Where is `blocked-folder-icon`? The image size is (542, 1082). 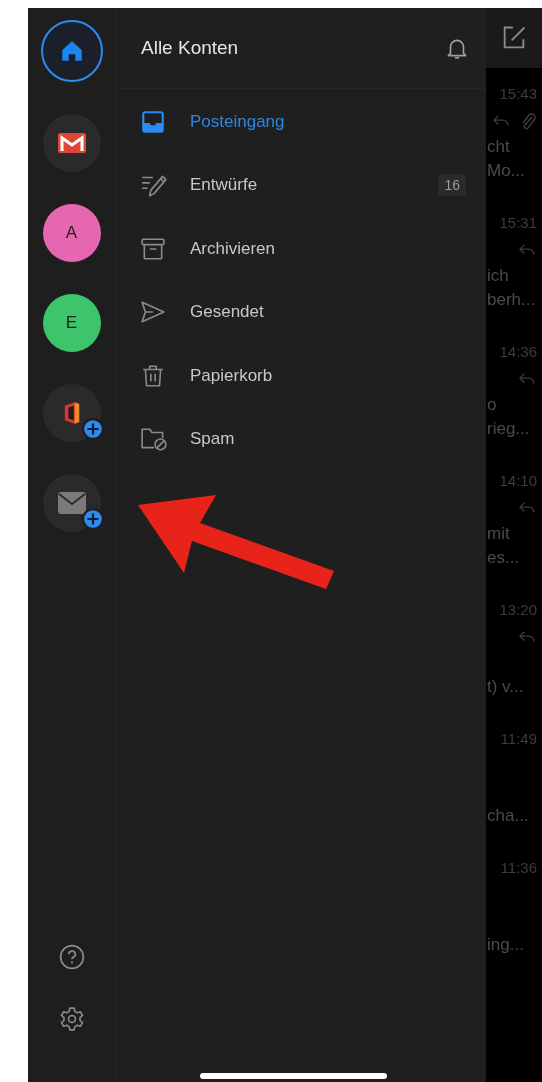 blocked-folder-icon is located at coordinates (154, 439).